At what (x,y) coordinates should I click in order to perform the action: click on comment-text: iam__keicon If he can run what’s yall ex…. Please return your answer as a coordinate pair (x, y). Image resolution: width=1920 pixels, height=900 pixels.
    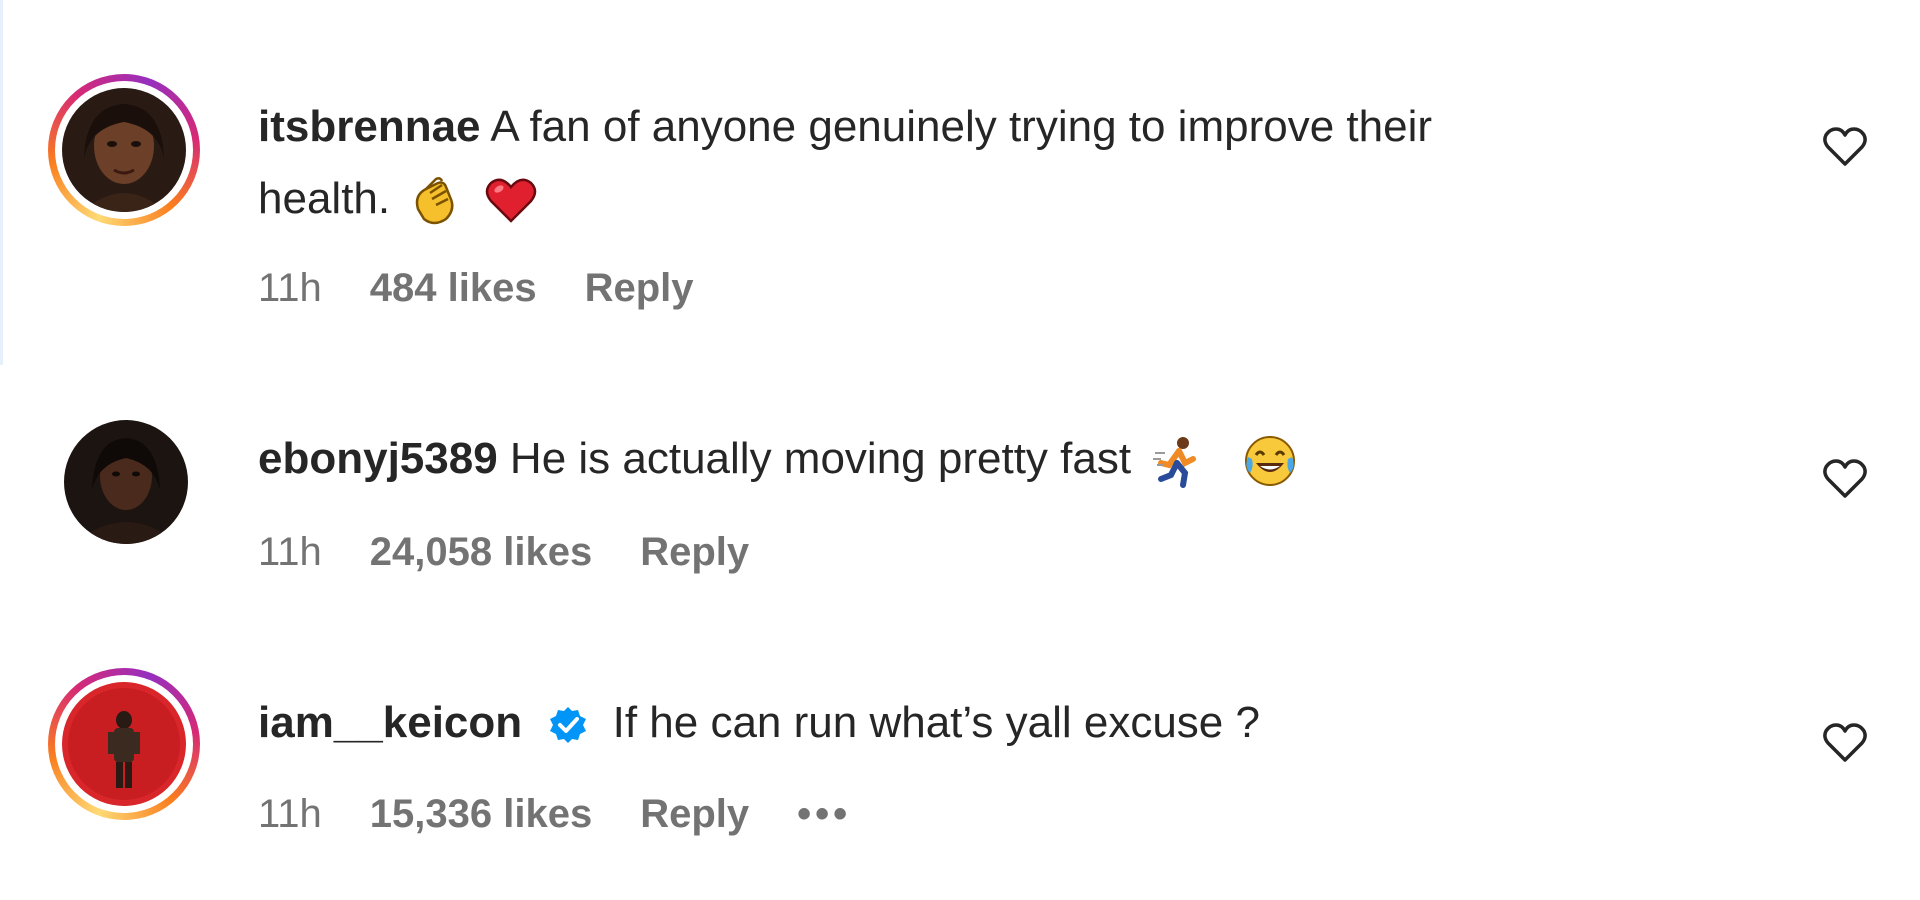
    Looking at the image, I should click on (759, 723).